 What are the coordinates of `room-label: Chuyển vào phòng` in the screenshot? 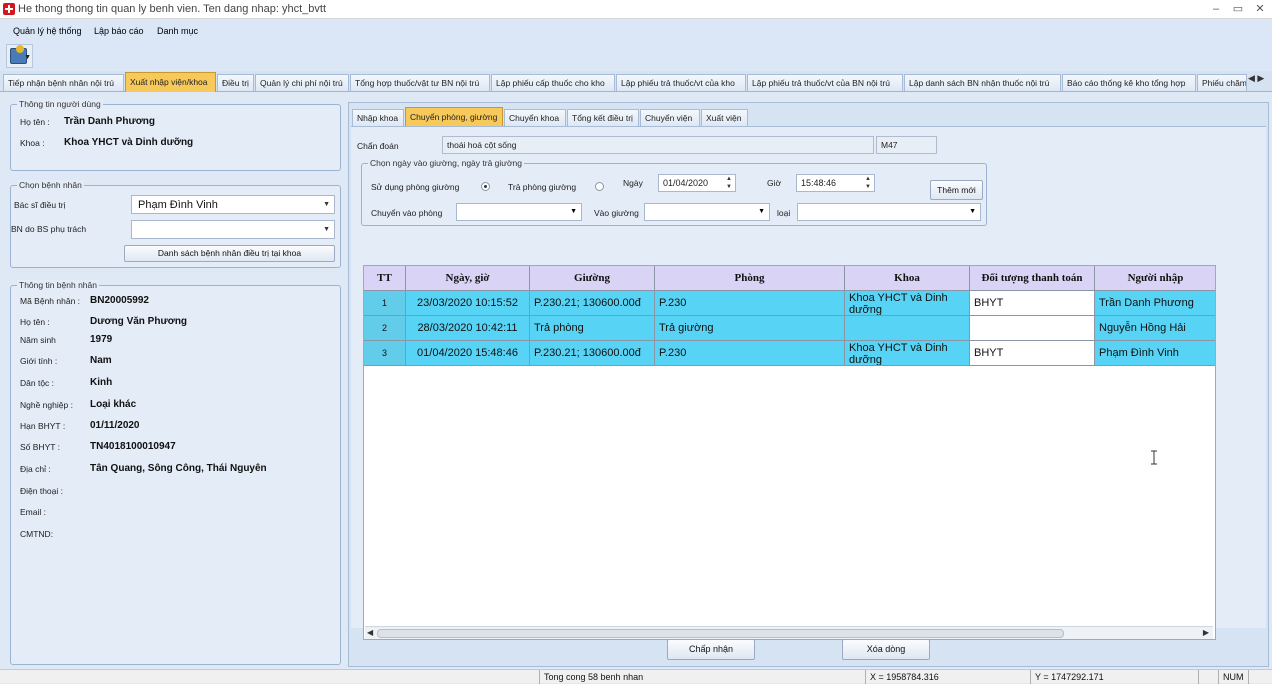 It's located at (407, 213).